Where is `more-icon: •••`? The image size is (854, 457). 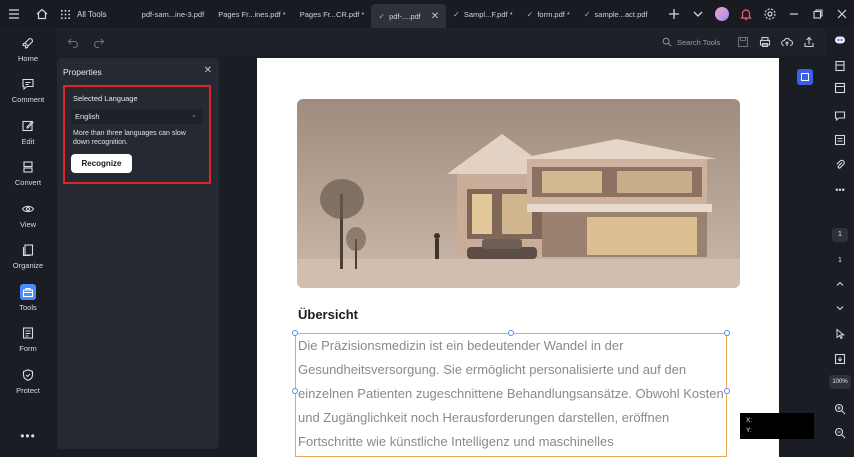
more-icon: ••• is located at coordinates (840, 190).